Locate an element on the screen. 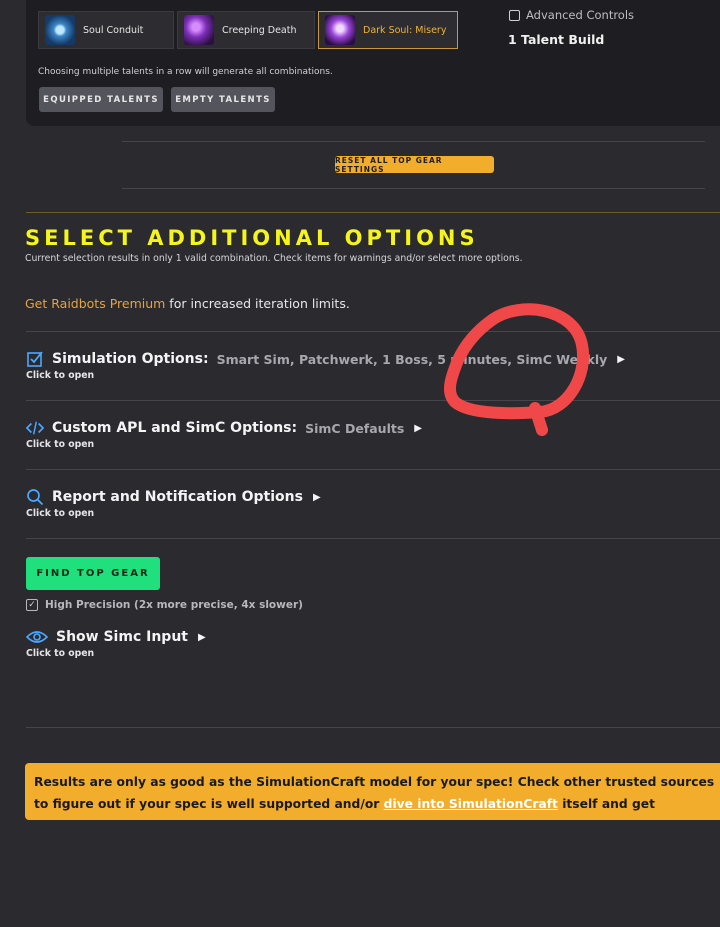 The height and width of the screenshot is (927, 720). dark-soul-misery-icon is located at coordinates (340, 30).